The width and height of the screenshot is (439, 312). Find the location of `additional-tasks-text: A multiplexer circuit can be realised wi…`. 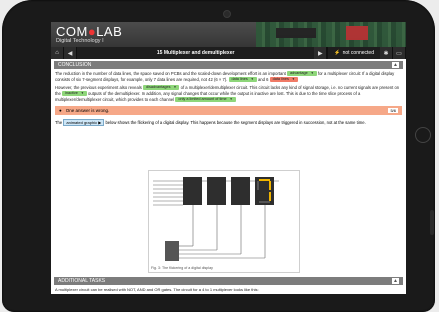

additional-tasks-text: A multiplexer circuit can be realised wi… is located at coordinates (157, 289).